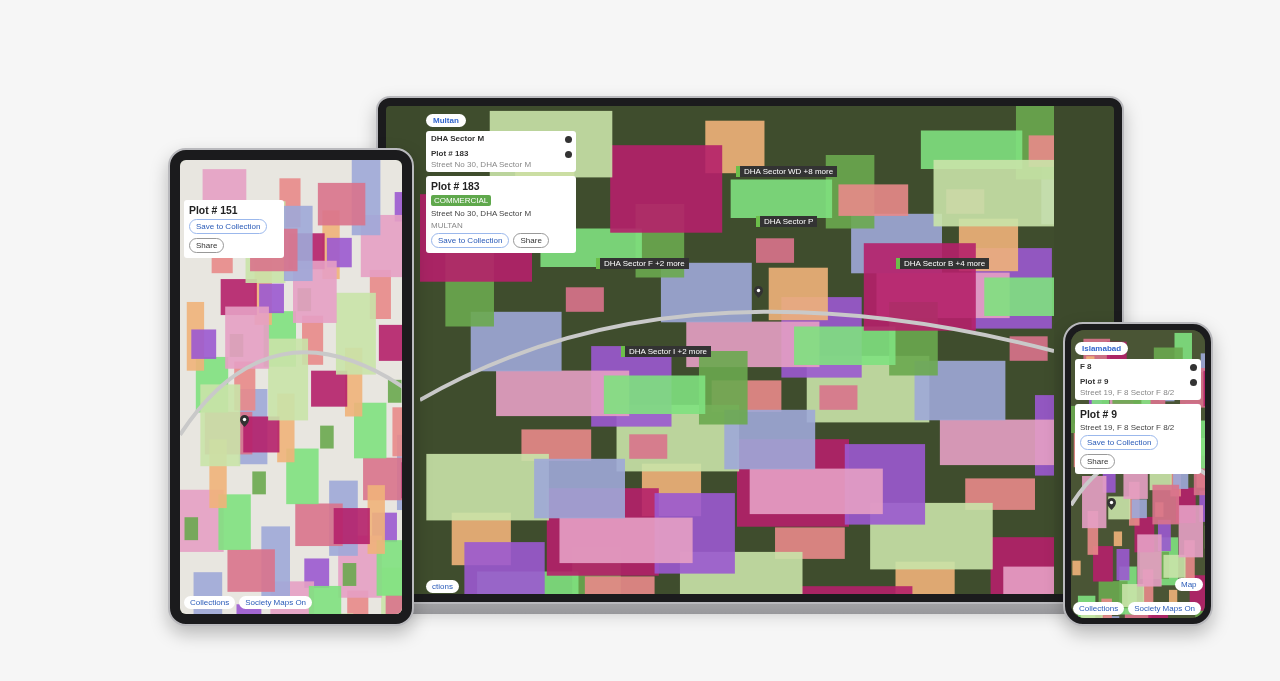  What do you see at coordinates (482, 213) in the screenshot?
I see `plot-address: Street No 30, DHA Sector M` at bounding box center [482, 213].